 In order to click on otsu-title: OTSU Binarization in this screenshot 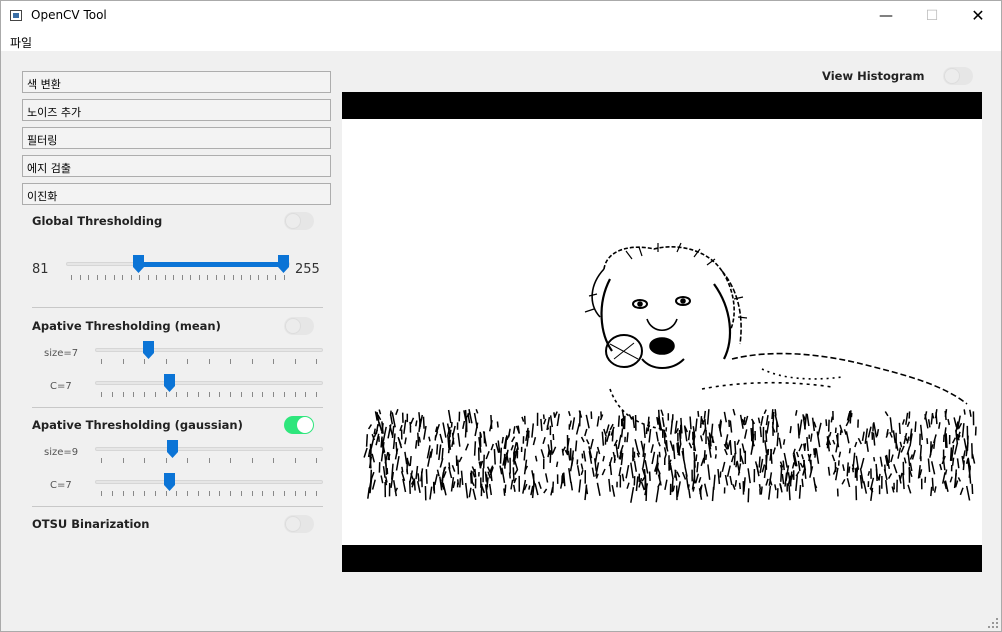, I will do `click(91, 524)`.